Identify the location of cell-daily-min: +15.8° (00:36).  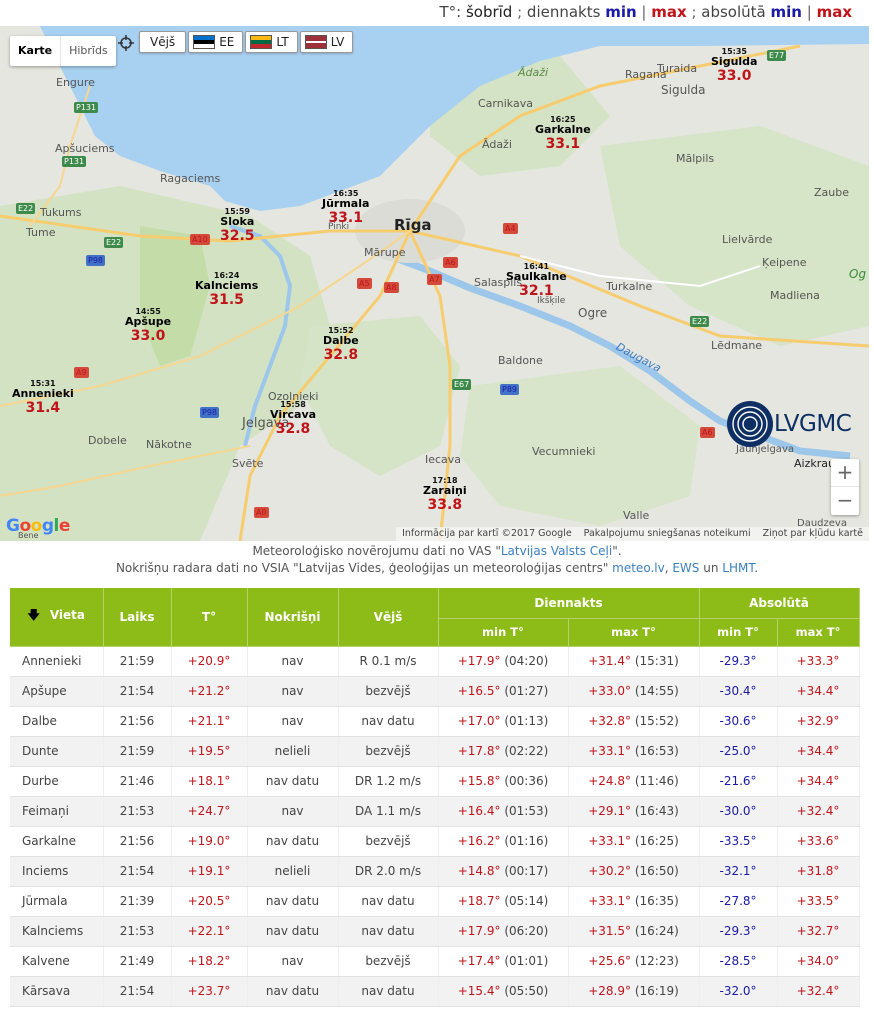
(503, 781).